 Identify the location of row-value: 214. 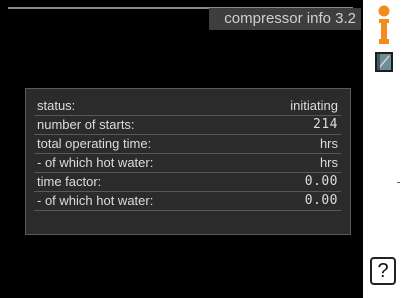
(325, 124).